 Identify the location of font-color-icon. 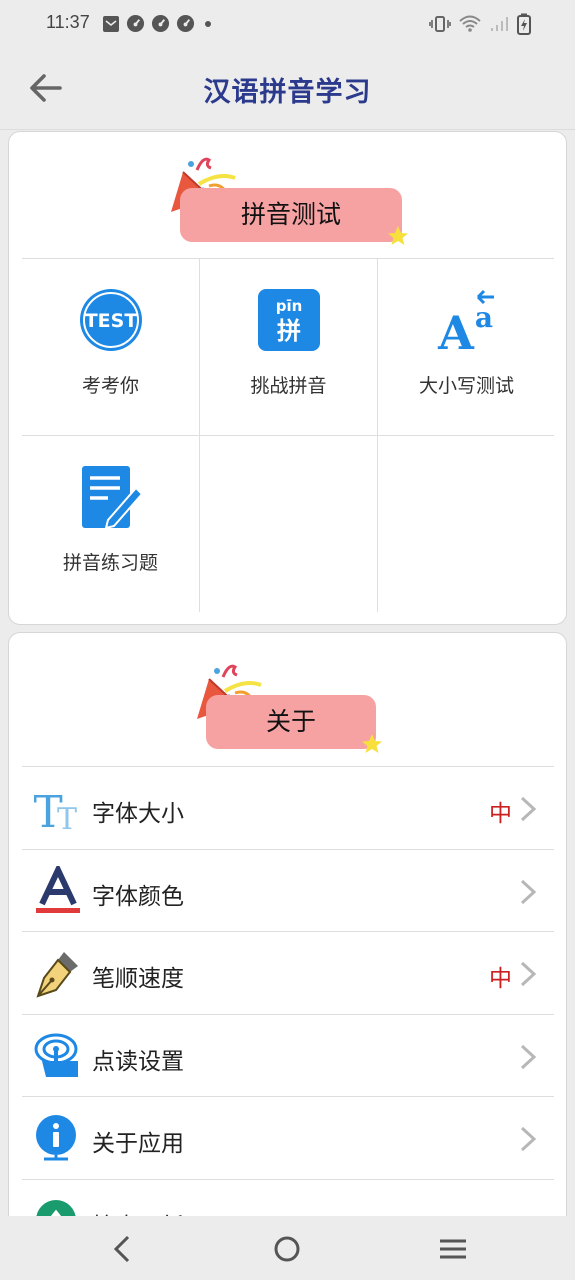
(58, 889).